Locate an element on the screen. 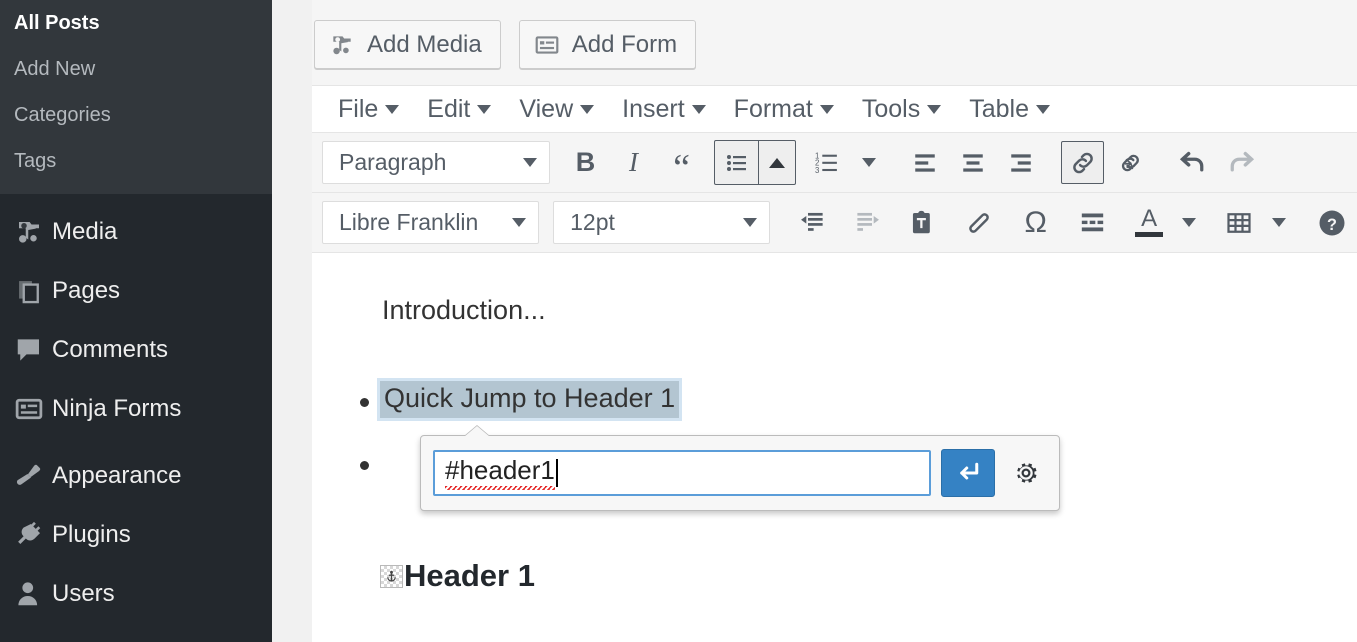 The height and width of the screenshot is (642, 1357). remove-link-button is located at coordinates (1130, 162).